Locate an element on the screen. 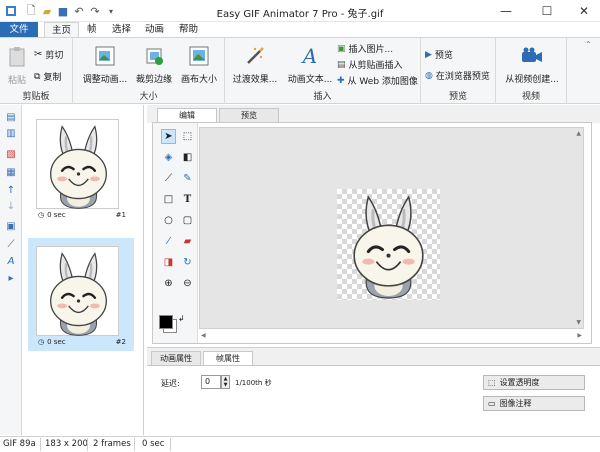 The height and width of the screenshot is (452, 600). set-transparency-label: 设置透明度 is located at coordinates (519, 382).